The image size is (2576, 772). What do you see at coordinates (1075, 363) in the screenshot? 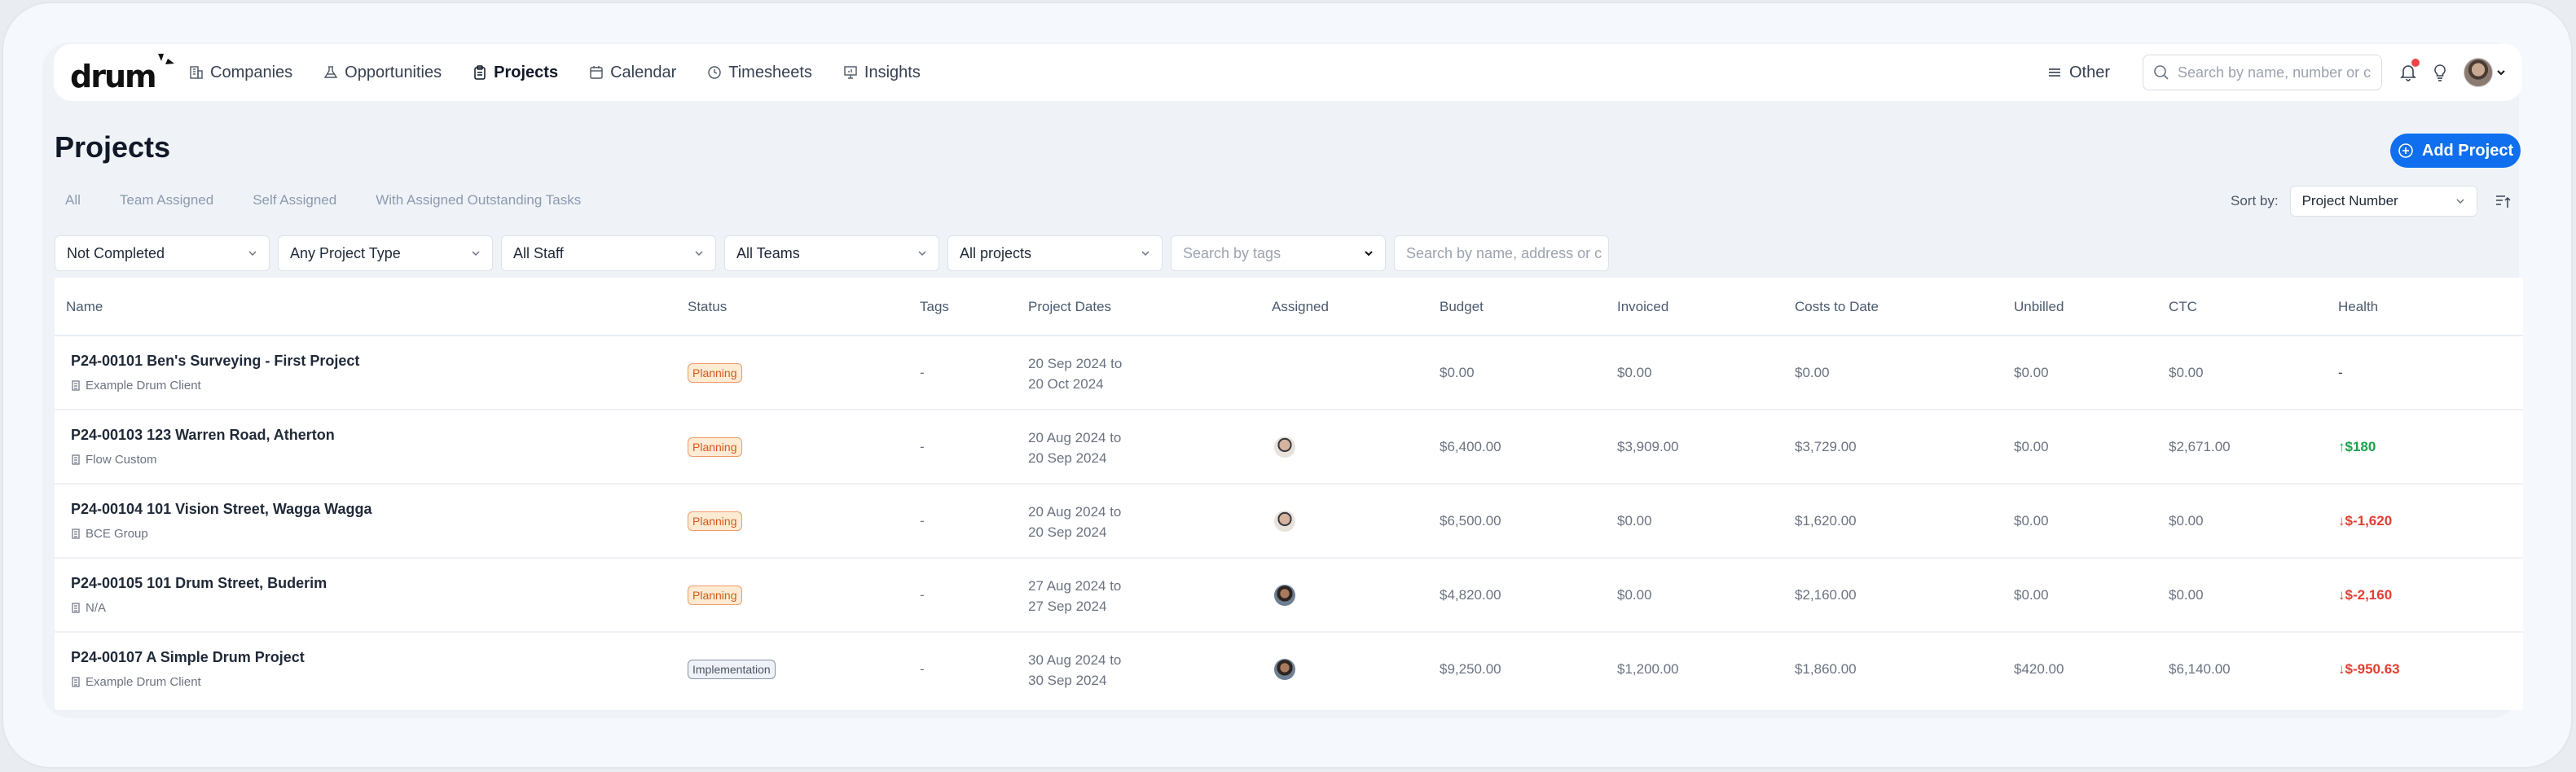
I see `date-start: 20 Sep 2024 to` at bounding box center [1075, 363].